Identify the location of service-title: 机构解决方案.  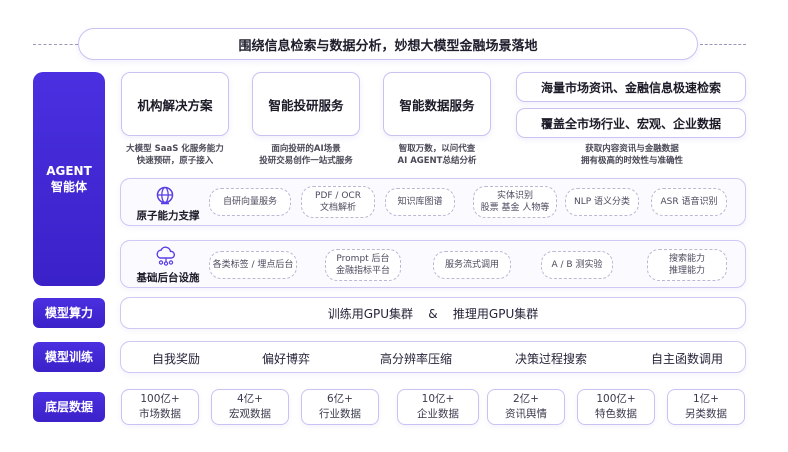
(175, 105).